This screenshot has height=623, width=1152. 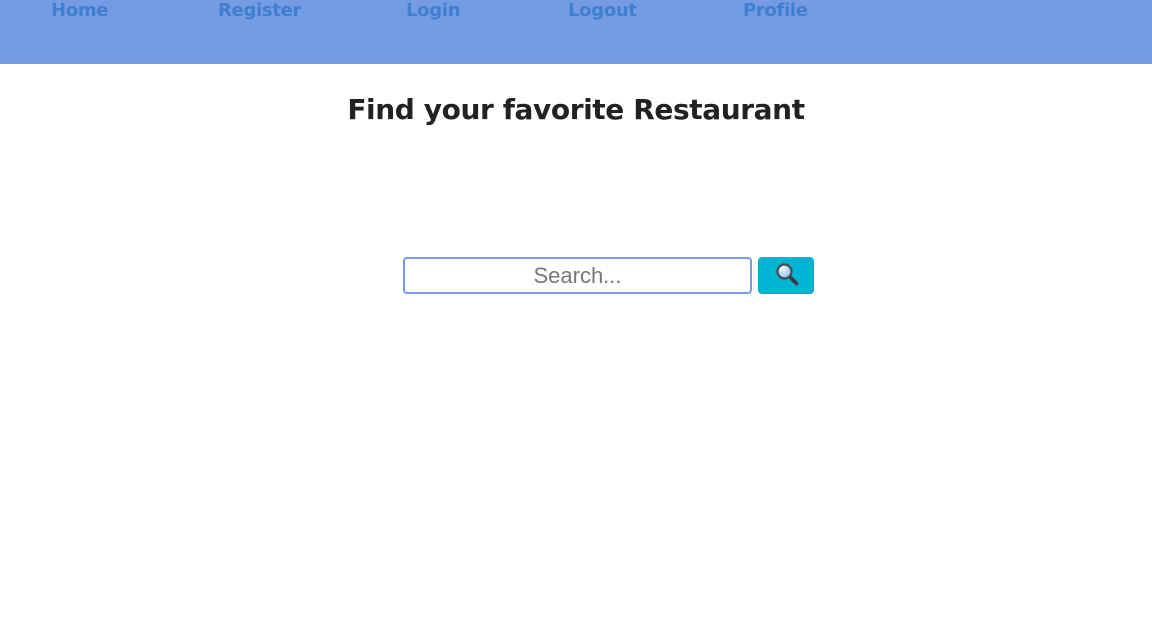 I want to click on top-navbar: Home Register Login Logout Profile, so click(x=576, y=32).